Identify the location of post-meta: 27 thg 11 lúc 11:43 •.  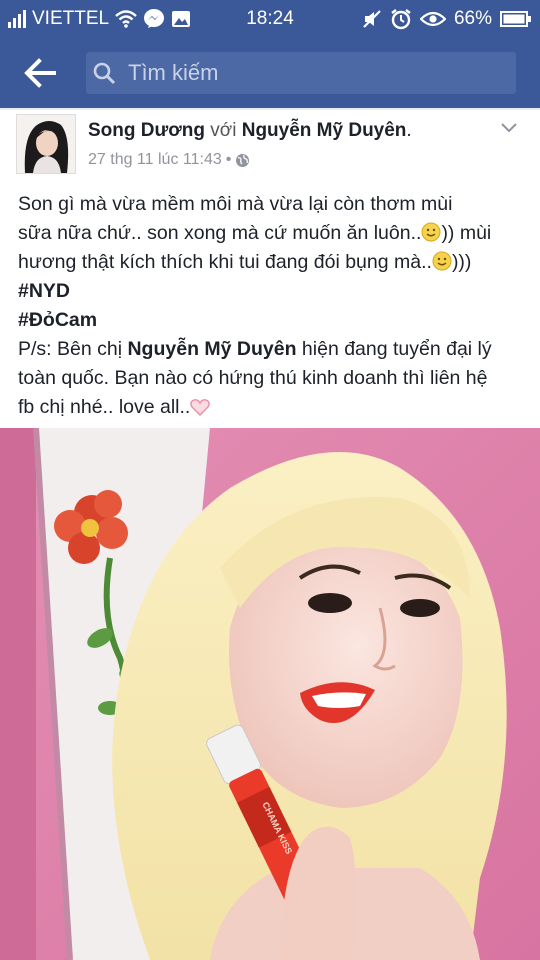
(169, 160).